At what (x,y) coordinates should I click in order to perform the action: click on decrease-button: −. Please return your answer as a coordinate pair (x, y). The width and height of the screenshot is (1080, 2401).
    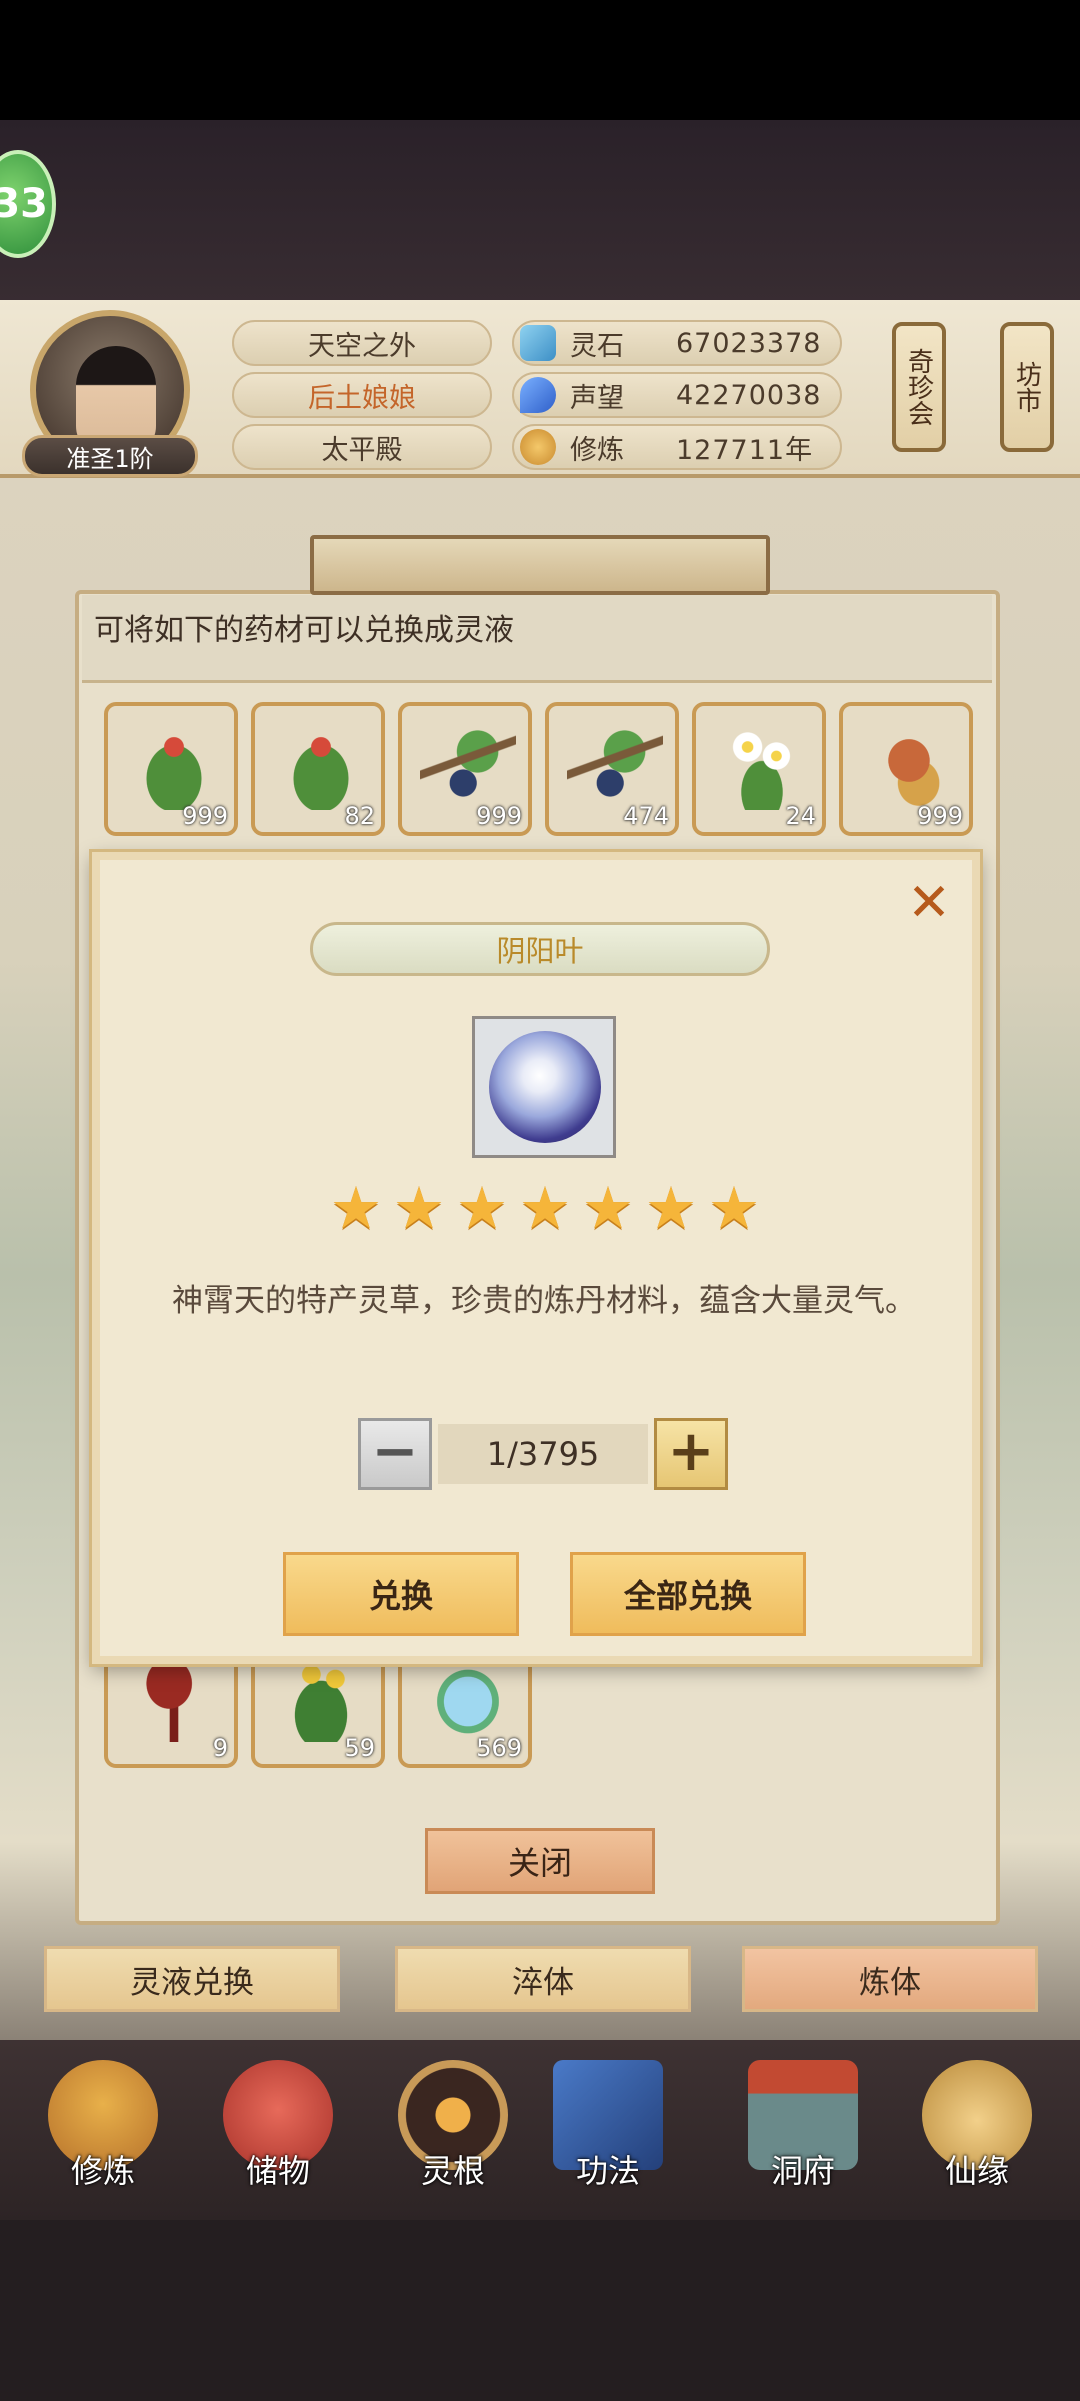
    Looking at the image, I should click on (395, 1454).